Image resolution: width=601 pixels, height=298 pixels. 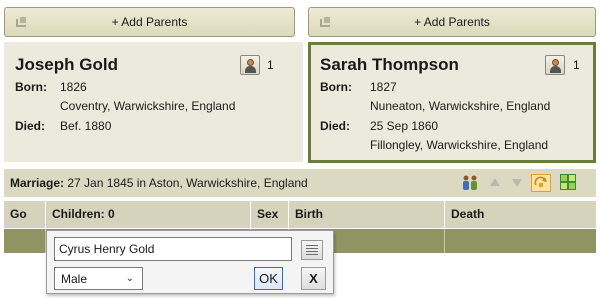 What do you see at coordinates (568, 182) in the screenshot?
I see `grid-icon` at bounding box center [568, 182].